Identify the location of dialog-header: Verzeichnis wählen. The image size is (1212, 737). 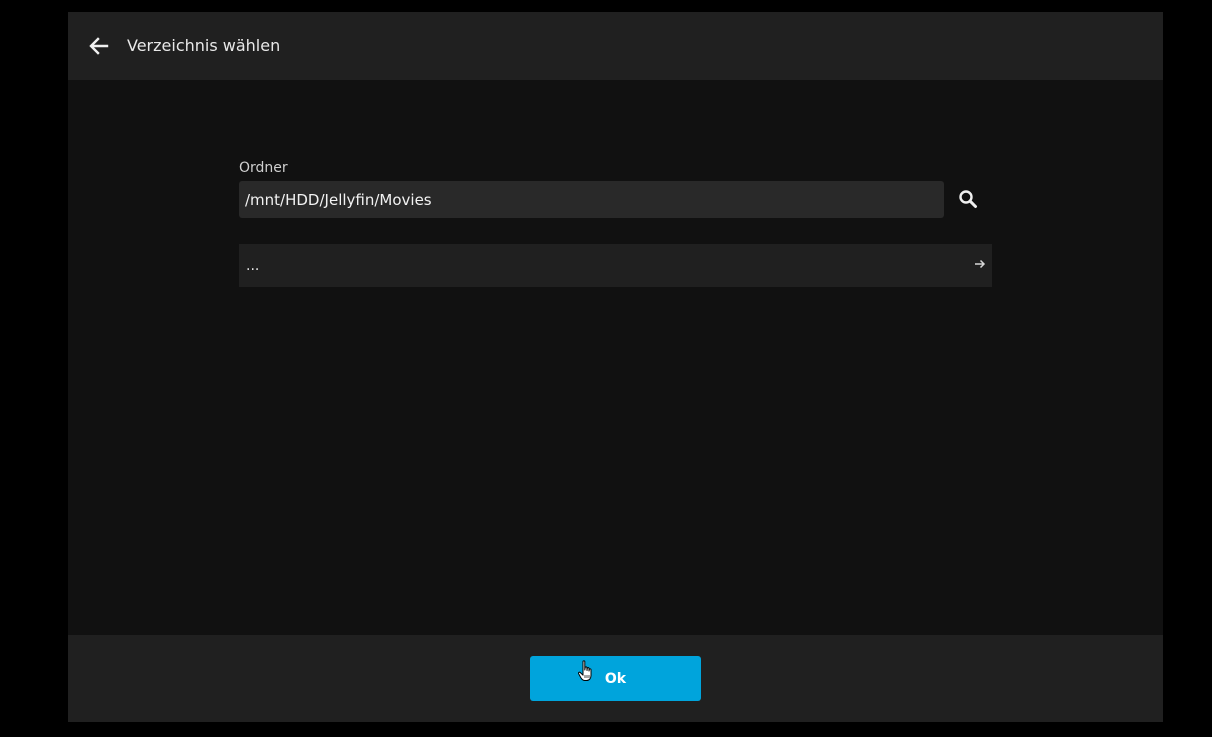
(615, 46).